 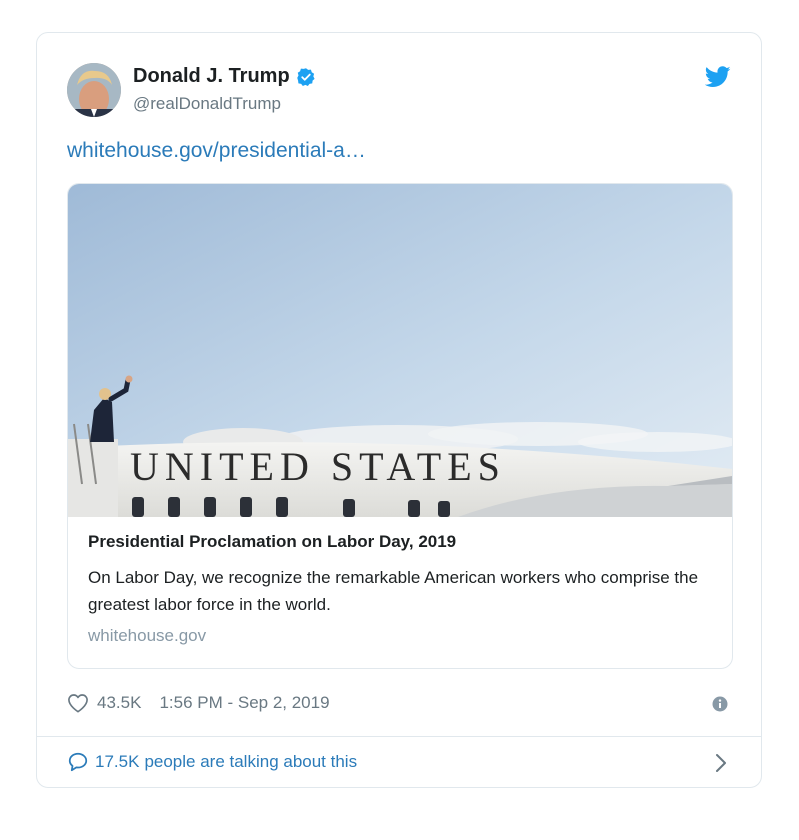 I want to click on conversation-link: 17.5K people are talking about this, so click(x=212, y=762).